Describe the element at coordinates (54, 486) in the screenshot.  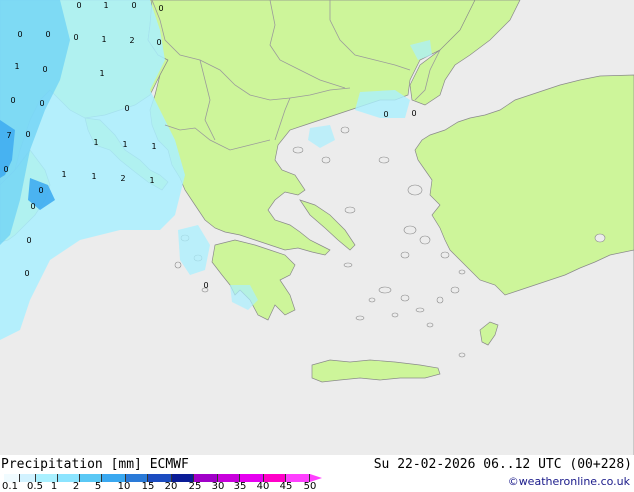
I see `legend-tick-label: 1` at that location.